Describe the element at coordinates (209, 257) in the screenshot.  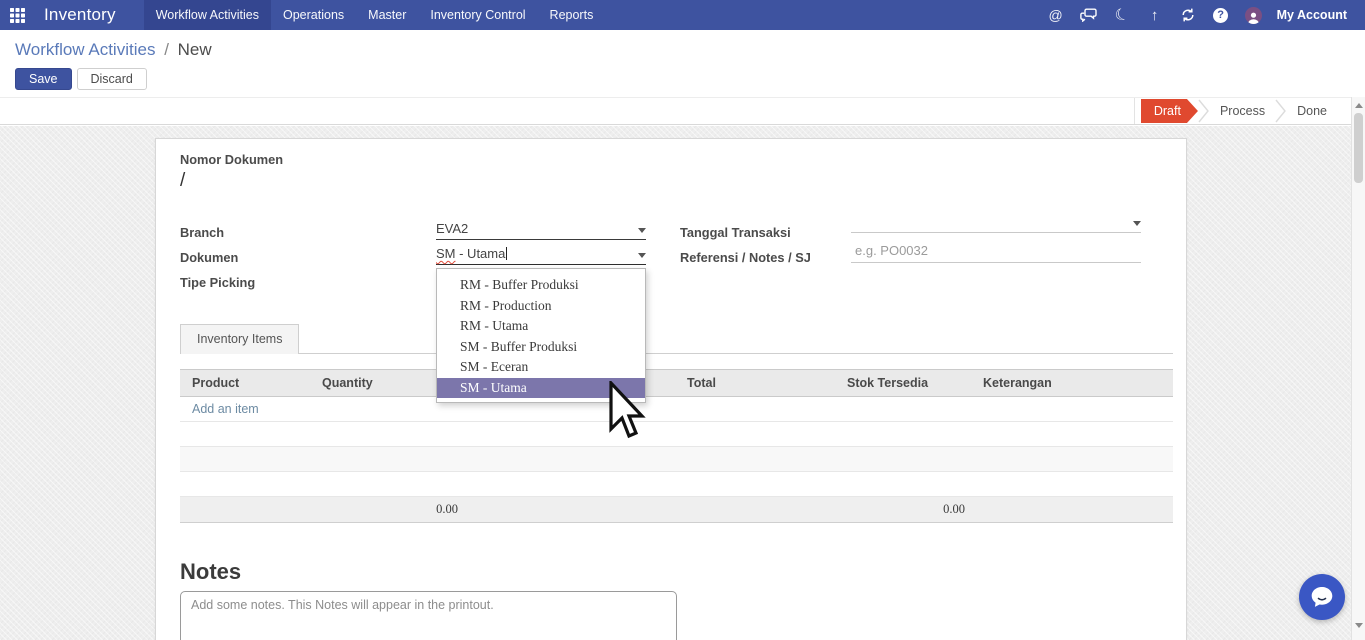
I see `dokumen-label: Dokumen` at that location.